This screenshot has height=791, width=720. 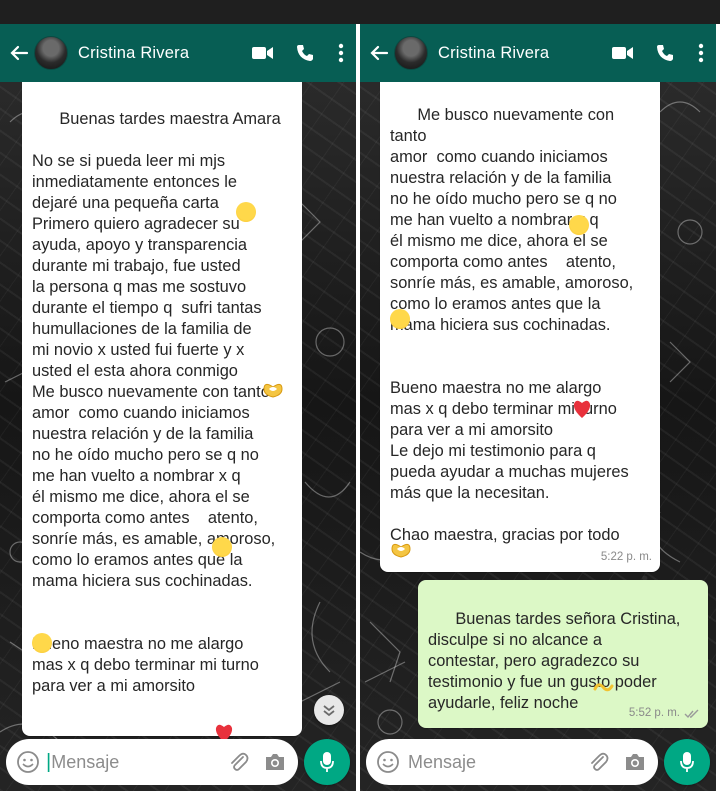 I want to click on timestamp-text: 5:52 p. m., so click(x=654, y=713).